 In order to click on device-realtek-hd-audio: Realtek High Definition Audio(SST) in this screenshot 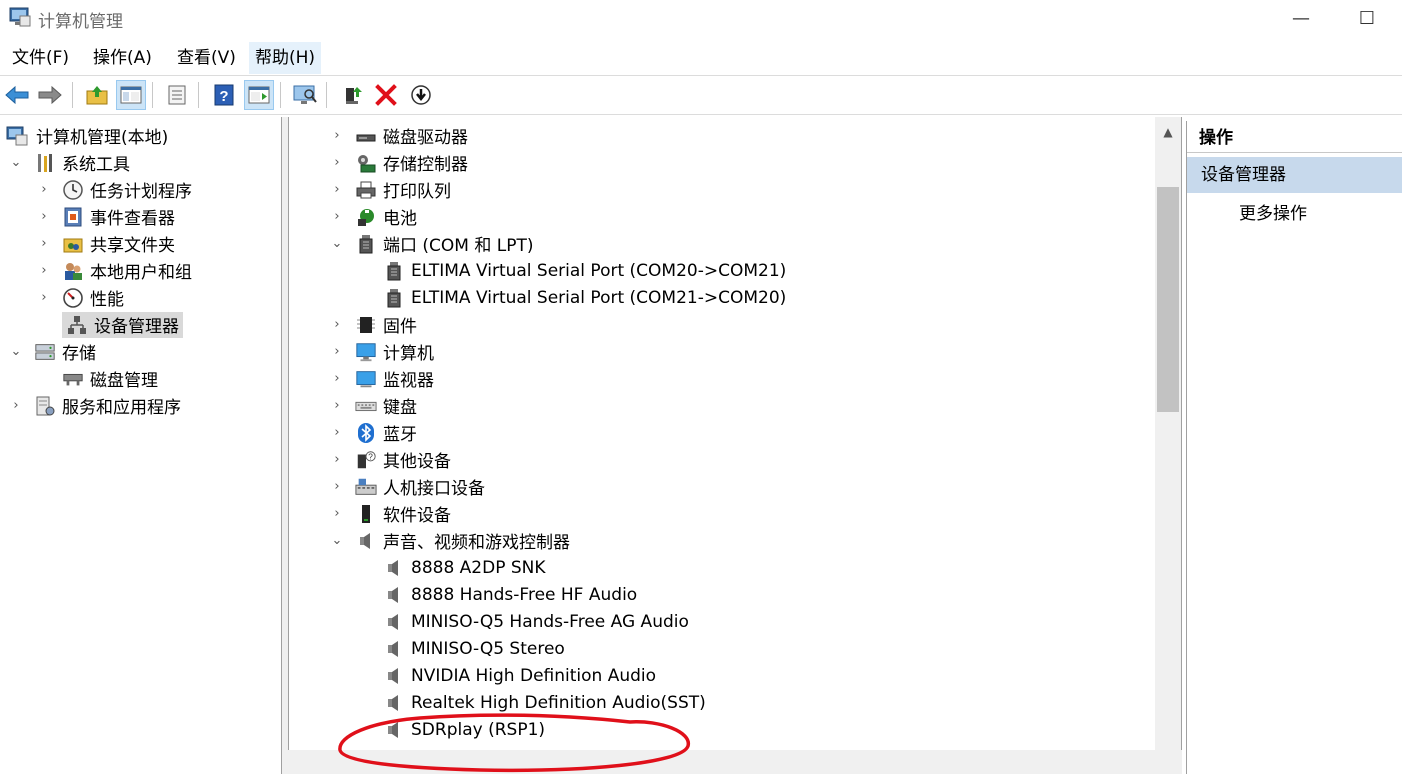, I will do `click(531, 702)`.